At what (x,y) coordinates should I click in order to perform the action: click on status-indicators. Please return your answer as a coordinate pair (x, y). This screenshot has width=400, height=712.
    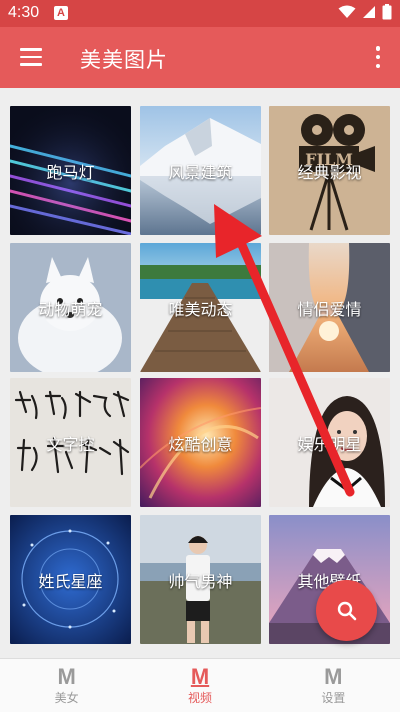
    Looking at the image, I should click on (365, 12).